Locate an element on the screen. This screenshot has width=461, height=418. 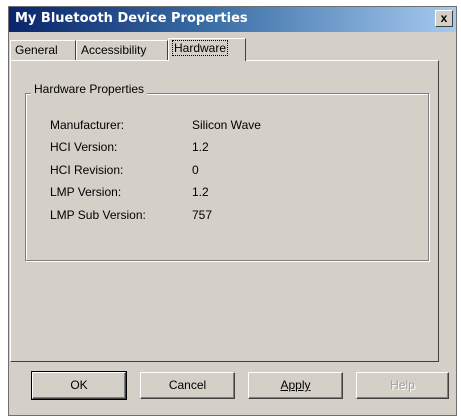
tab-accessibility-label: Accessibility is located at coordinates (114, 50).